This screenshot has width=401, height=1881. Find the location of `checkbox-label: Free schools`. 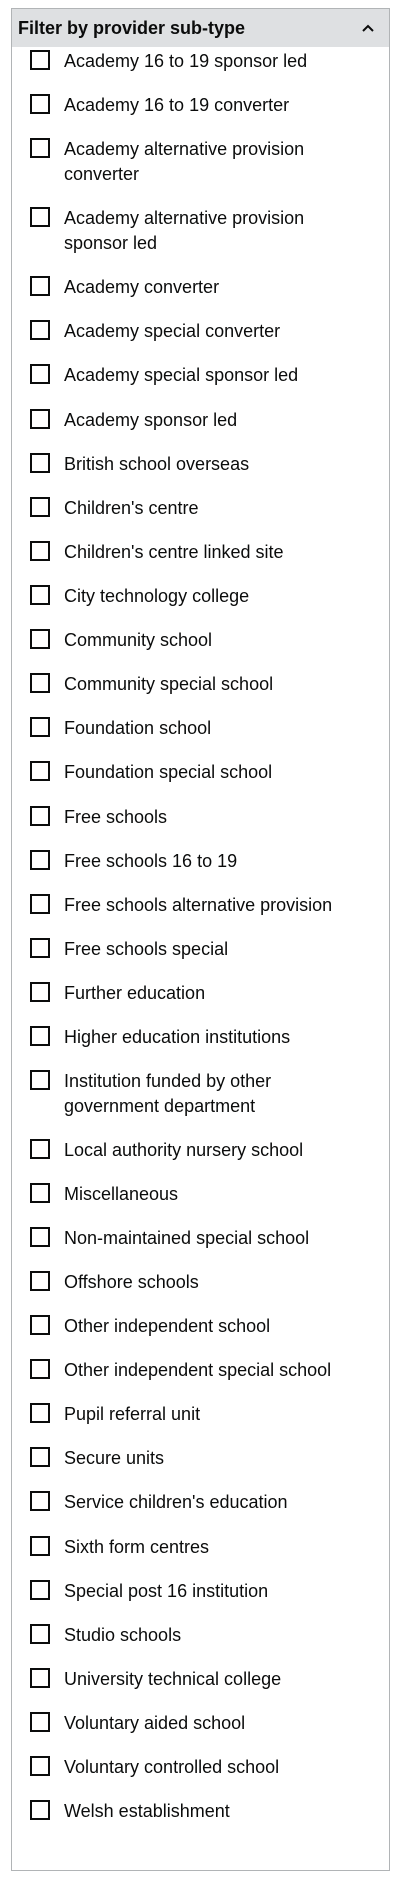

checkbox-label: Free schools is located at coordinates (214, 817).